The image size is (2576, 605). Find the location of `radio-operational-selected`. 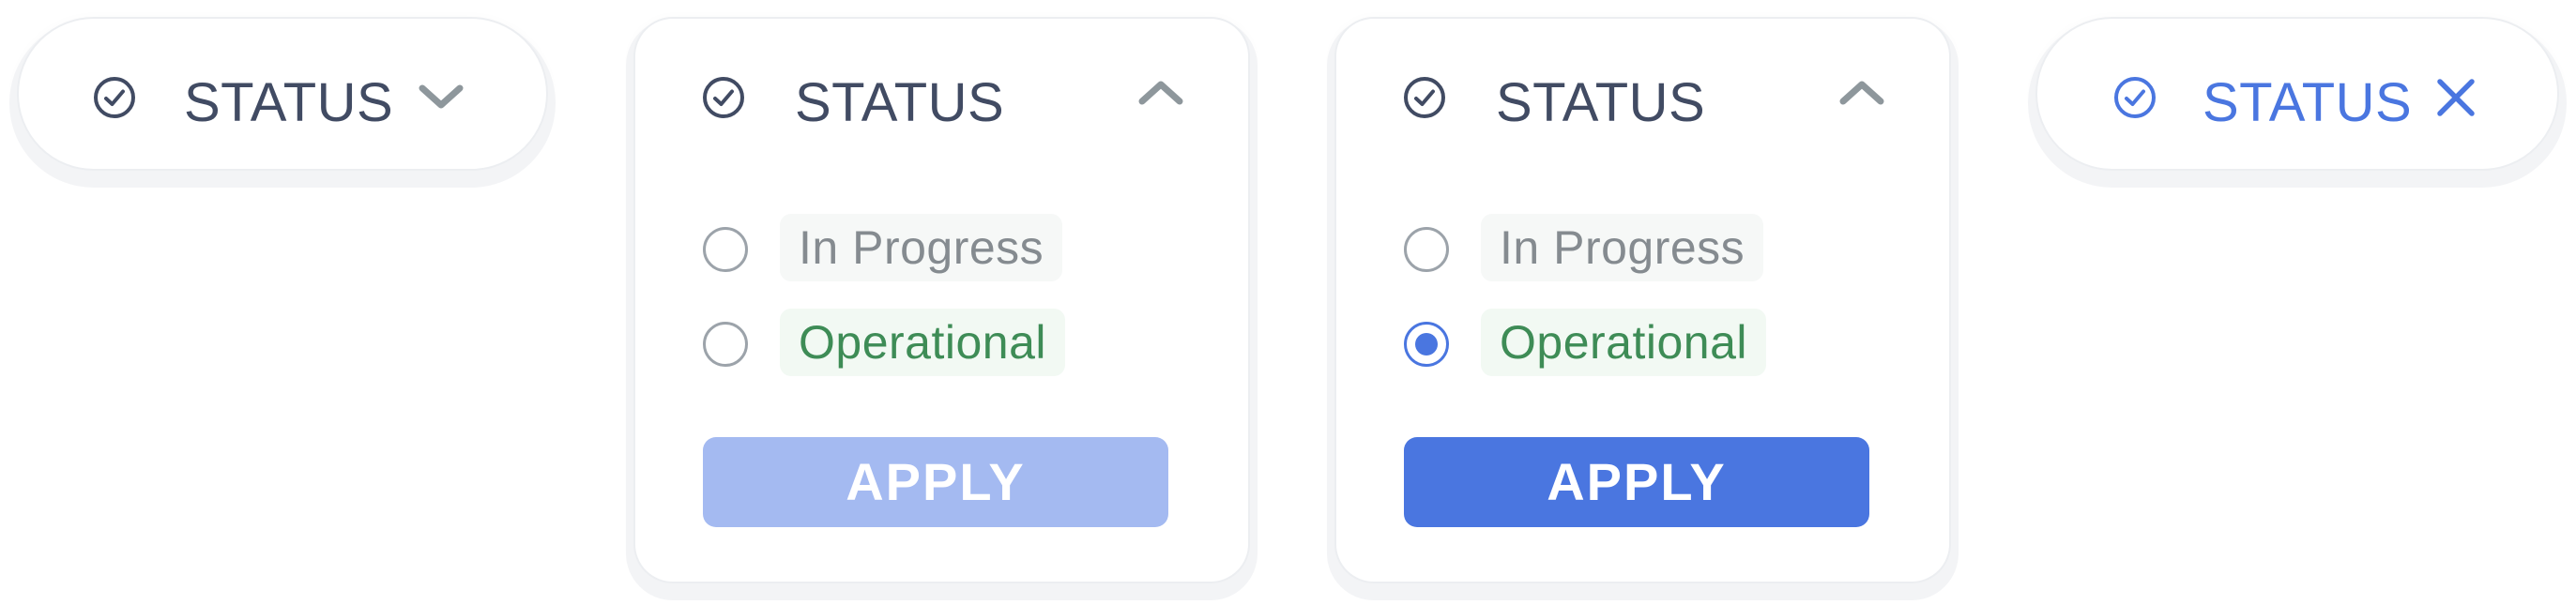

radio-operational-selected is located at coordinates (1426, 344).